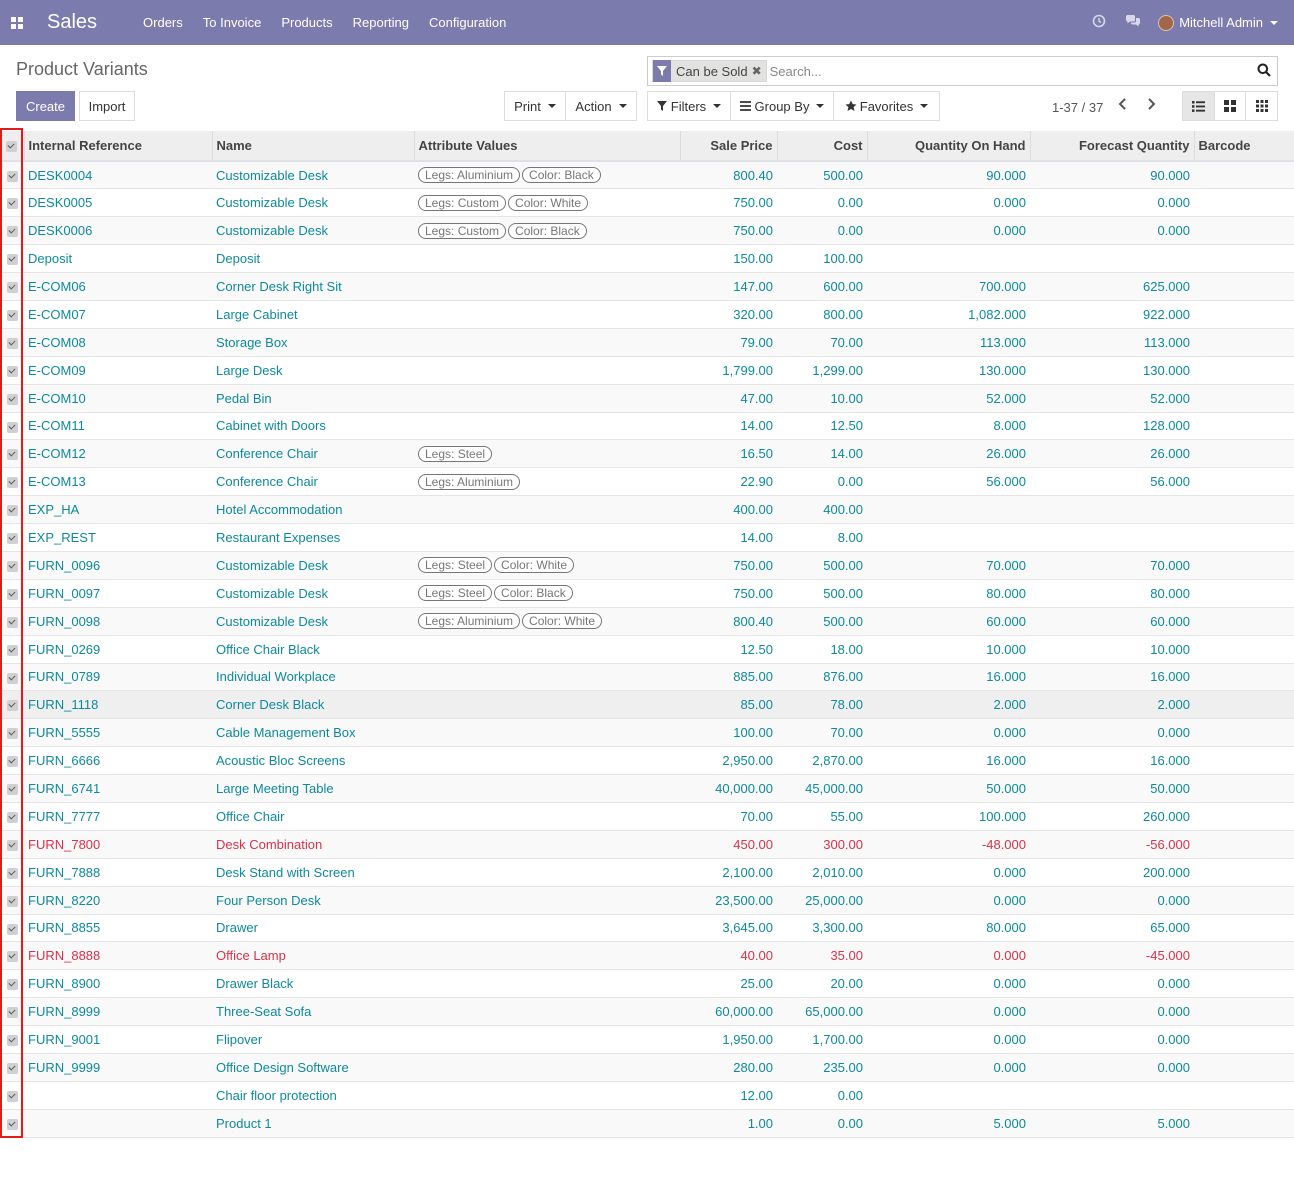  What do you see at coordinates (313, 537) in the screenshot?
I see `cell-name: Restaurant Expenses` at bounding box center [313, 537].